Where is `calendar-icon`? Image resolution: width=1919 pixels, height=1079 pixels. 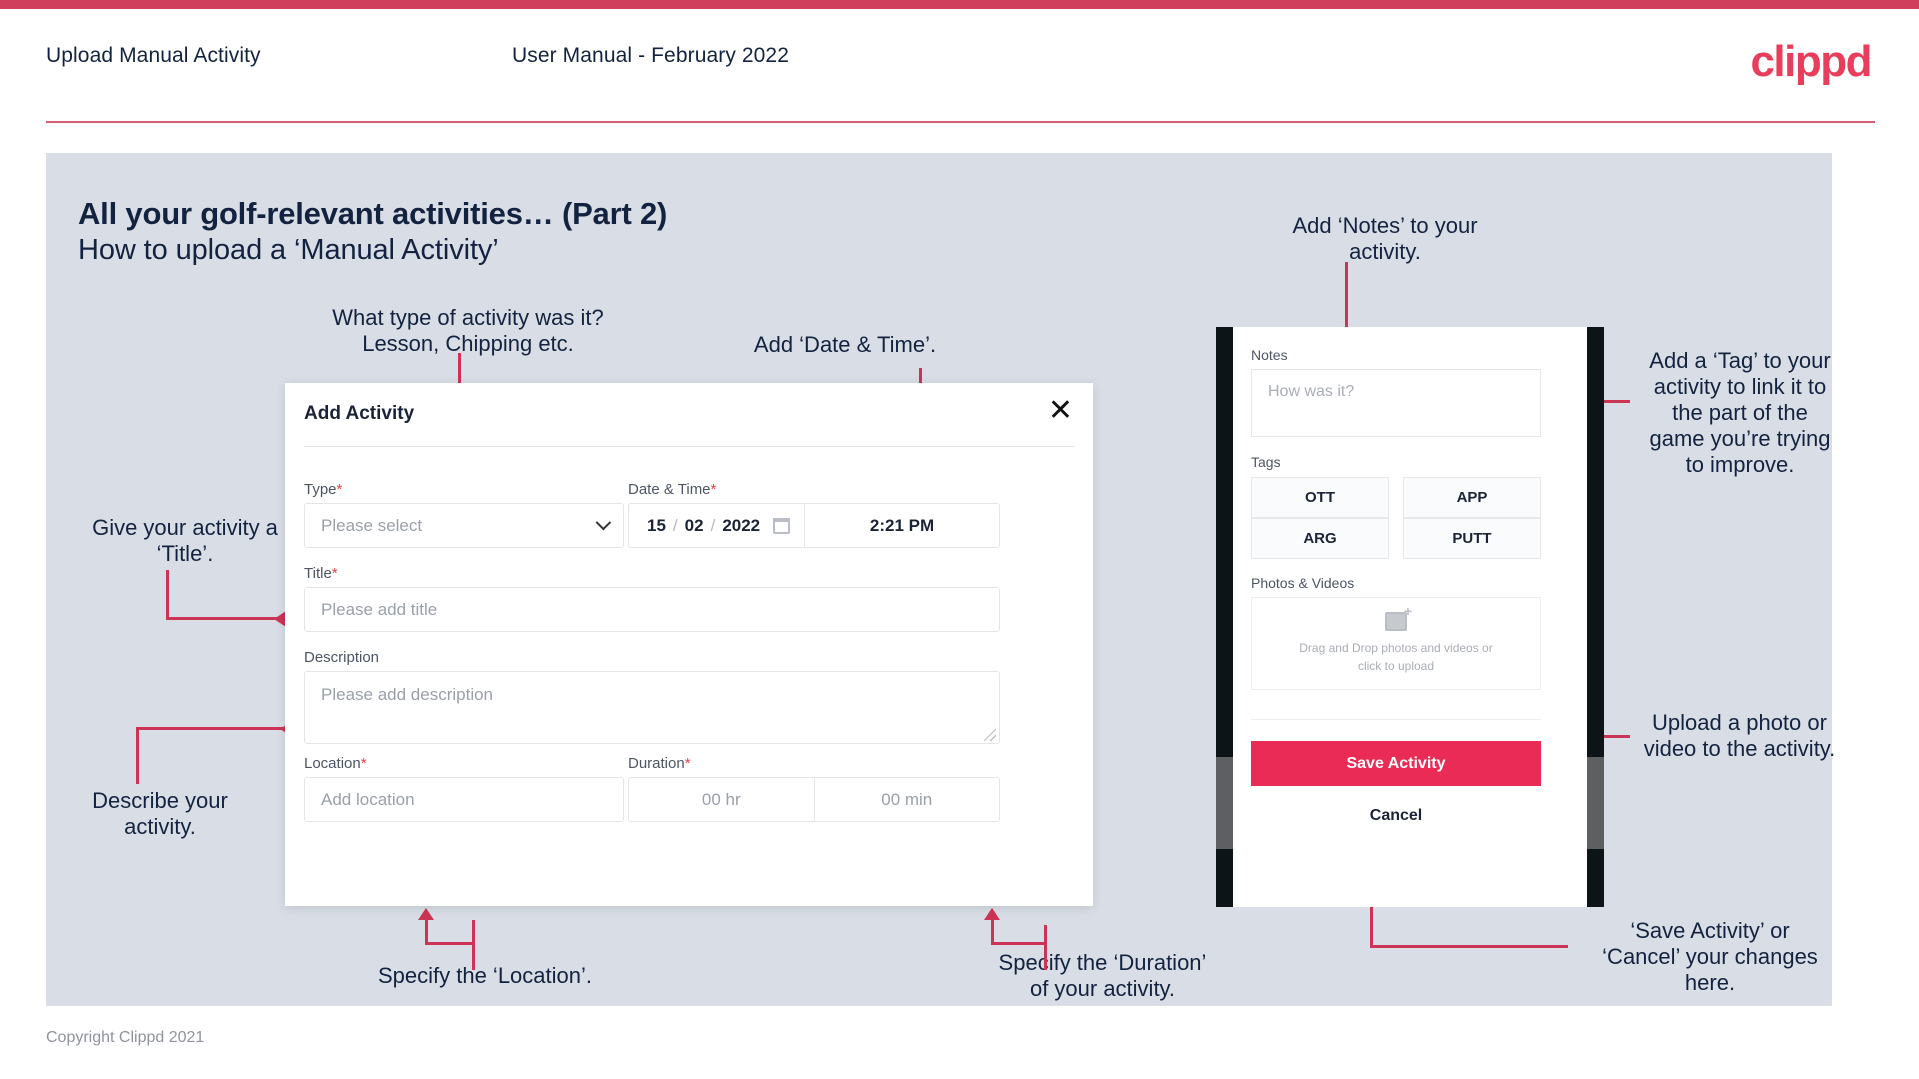 calendar-icon is located at coordinates (782, 525).